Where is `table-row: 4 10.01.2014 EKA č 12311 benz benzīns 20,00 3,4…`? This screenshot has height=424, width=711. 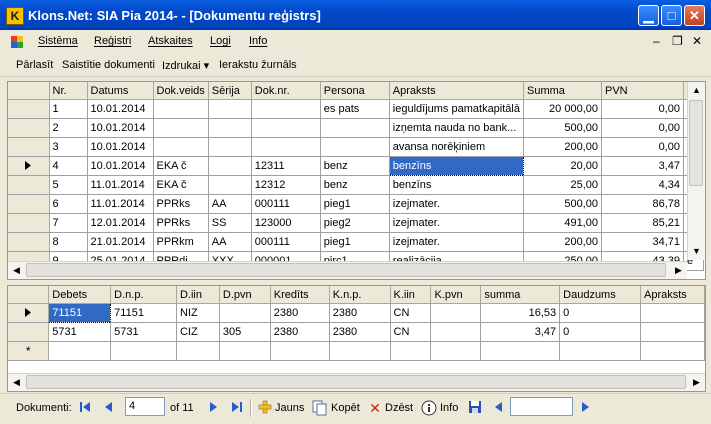 table-row: 4 10.01.2014 EKA č 12311 benz benzīns 20,00 3,4… is located at coordinates (356, 166).